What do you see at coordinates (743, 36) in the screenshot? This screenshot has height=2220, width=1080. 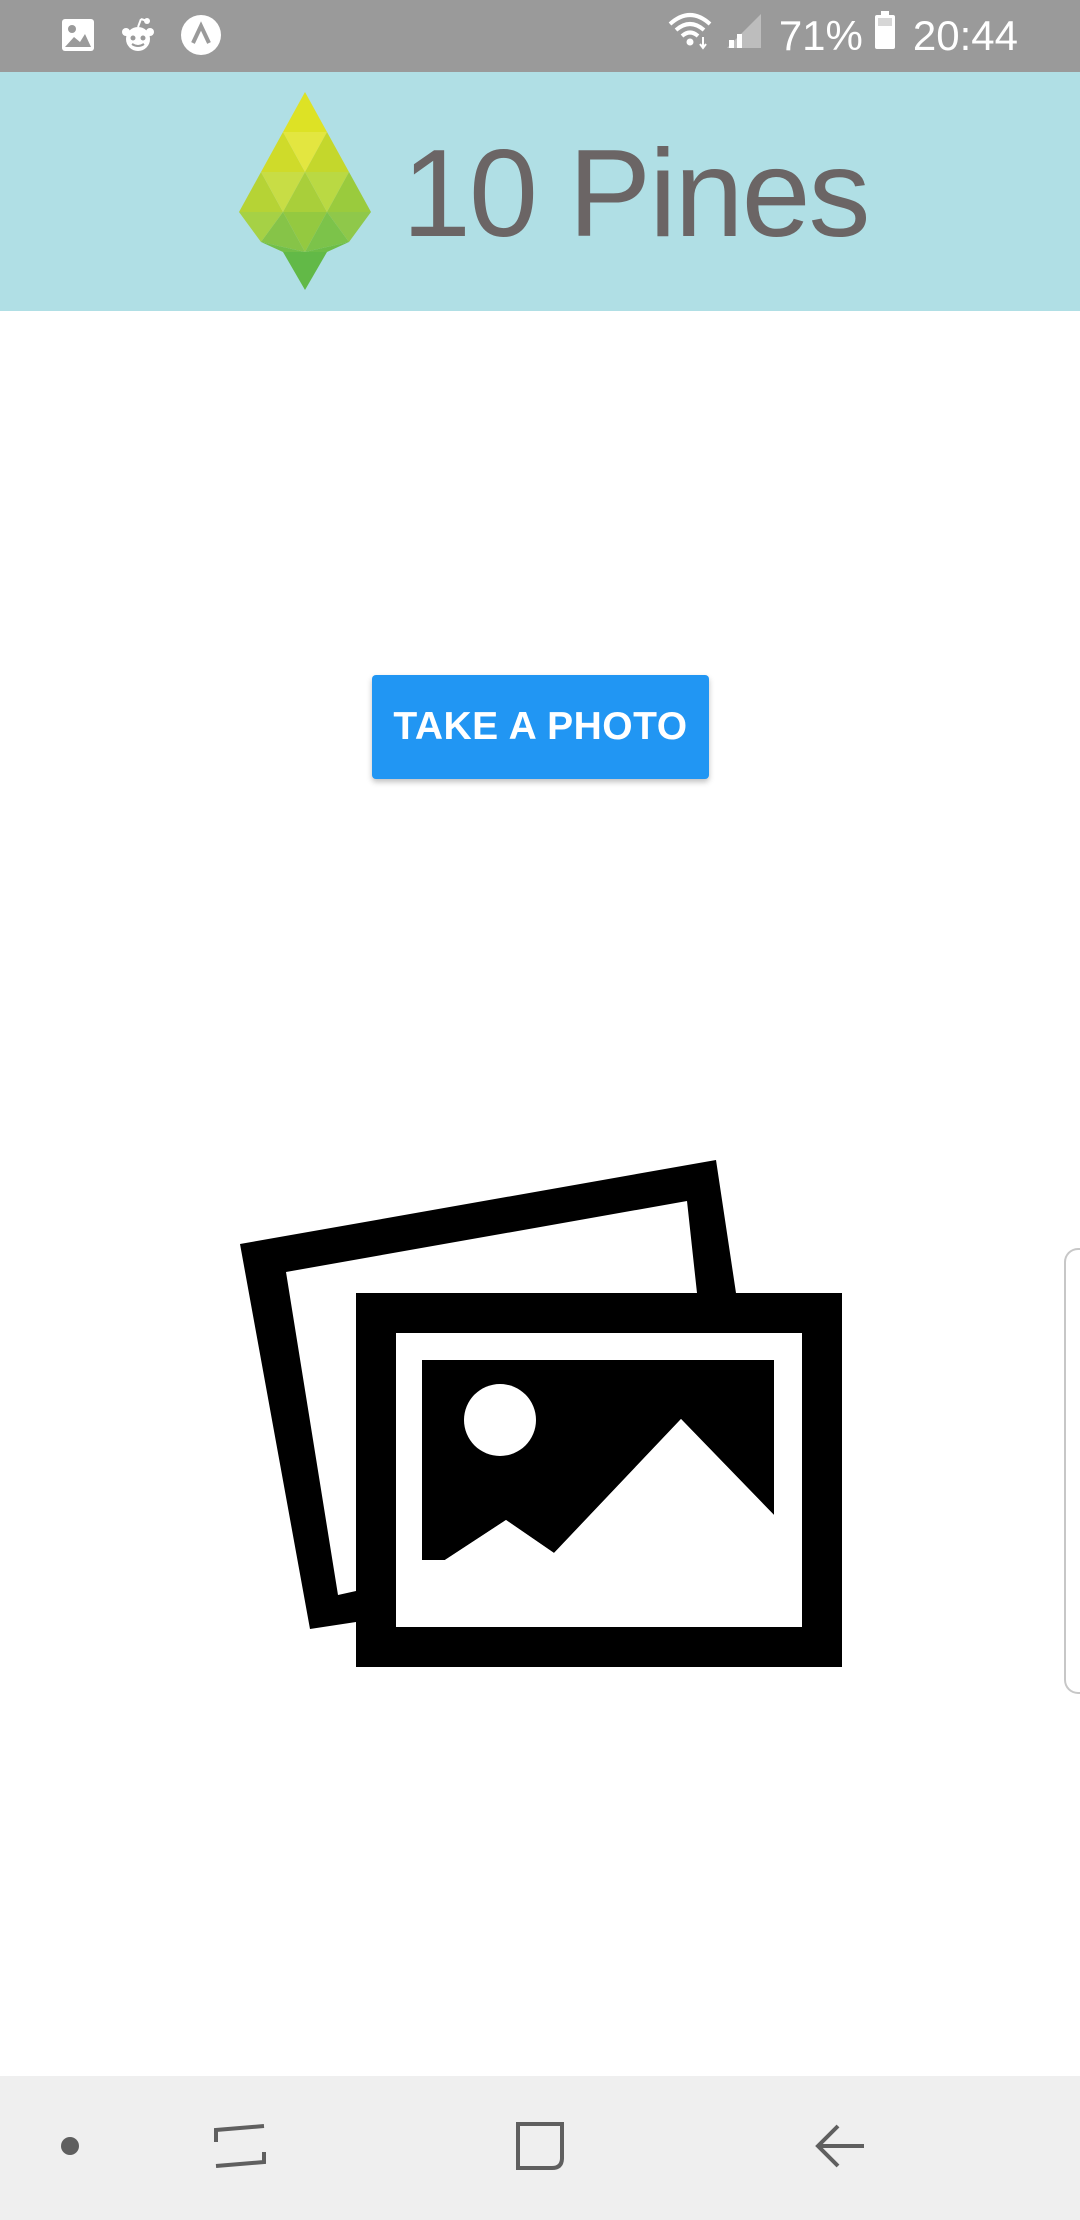 I see `signal-icon` at bounding box center [743, 36].